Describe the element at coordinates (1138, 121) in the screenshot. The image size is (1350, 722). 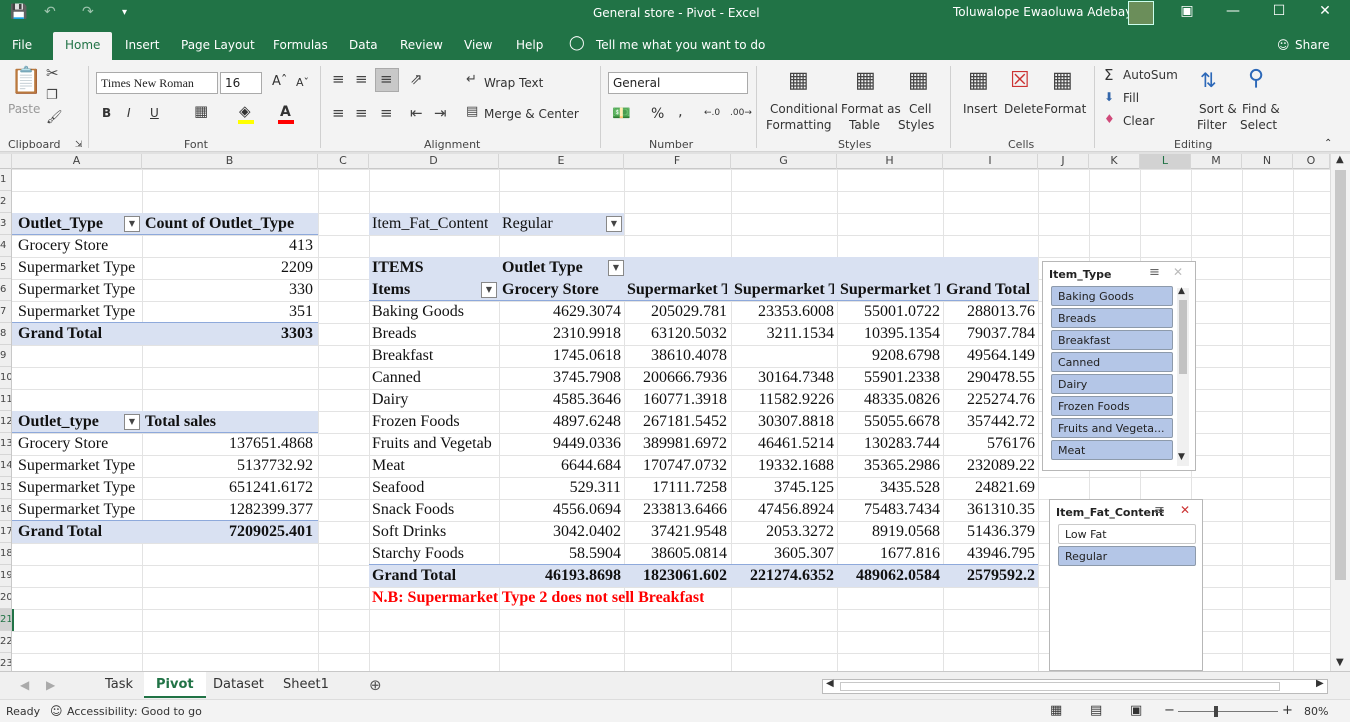
I see `clear-button: Clear` at that location.